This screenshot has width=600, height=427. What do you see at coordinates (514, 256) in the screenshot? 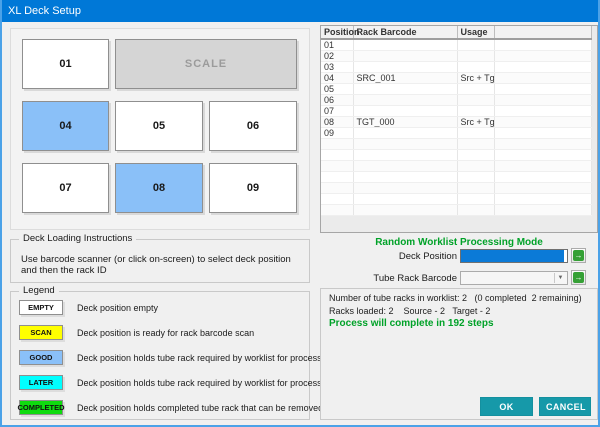
I see `deck-position-input` at bounding box center [514, 256].